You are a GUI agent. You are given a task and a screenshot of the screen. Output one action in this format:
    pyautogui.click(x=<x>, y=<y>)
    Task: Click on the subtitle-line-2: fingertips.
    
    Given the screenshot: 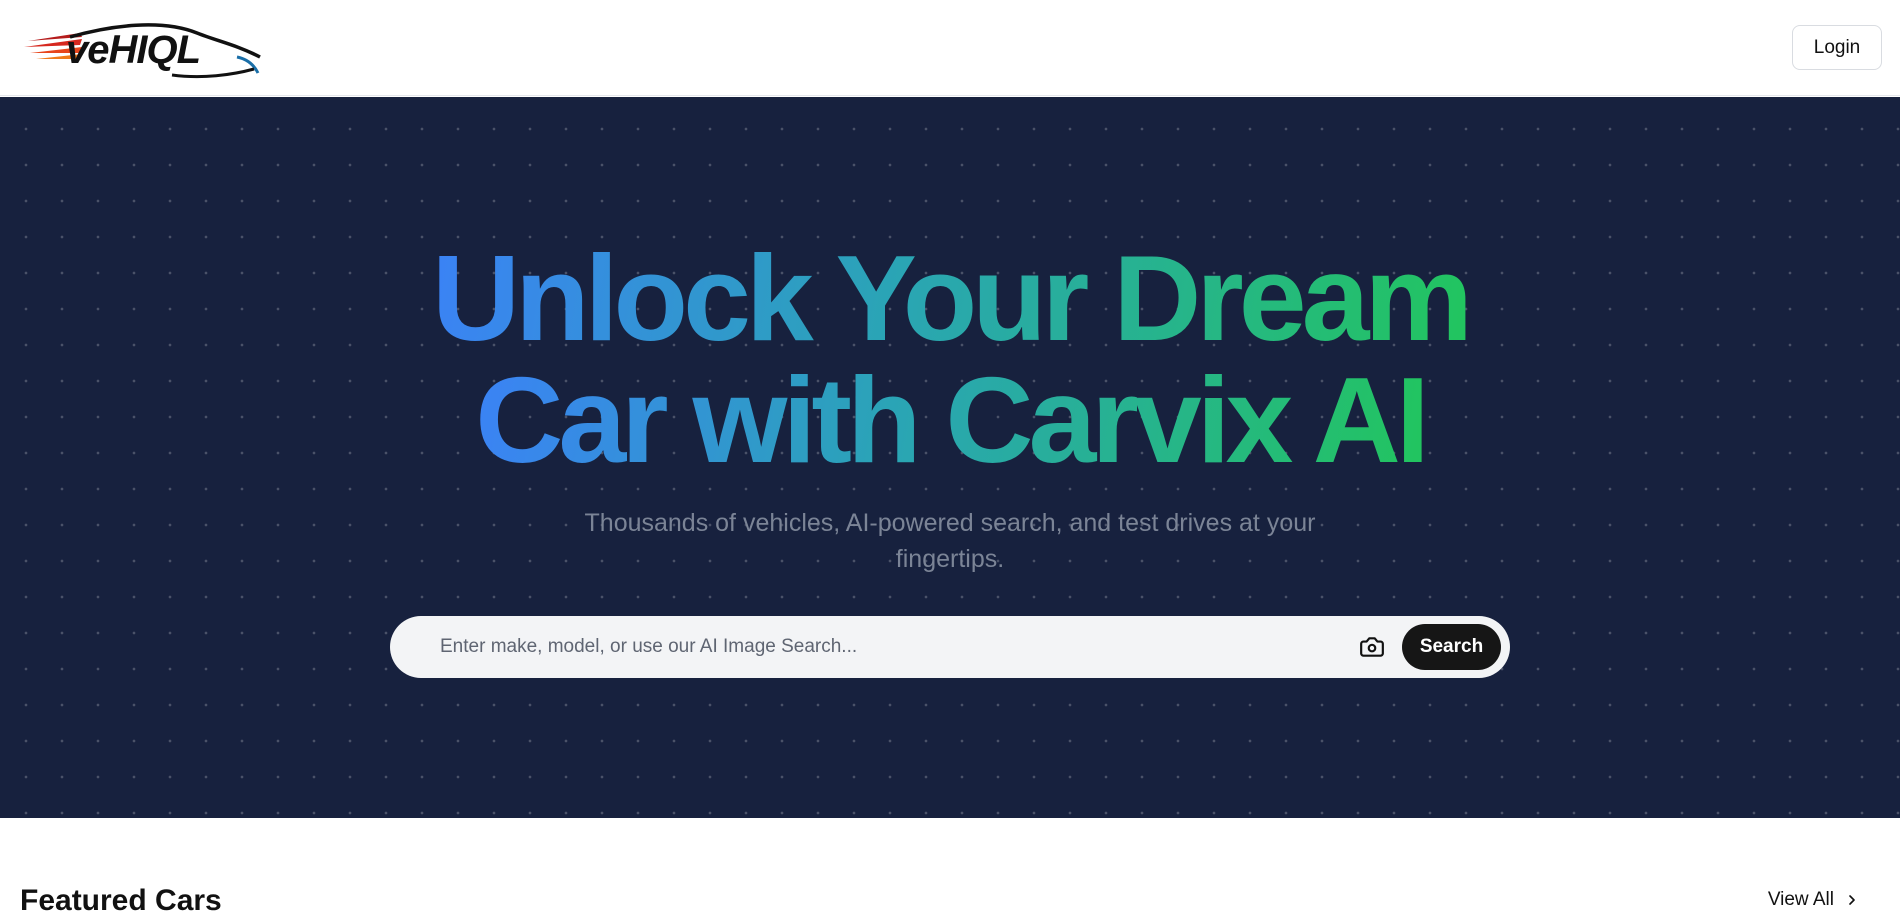 What is the action you would take?
    pyautogui.click(x=950, y=559)
    